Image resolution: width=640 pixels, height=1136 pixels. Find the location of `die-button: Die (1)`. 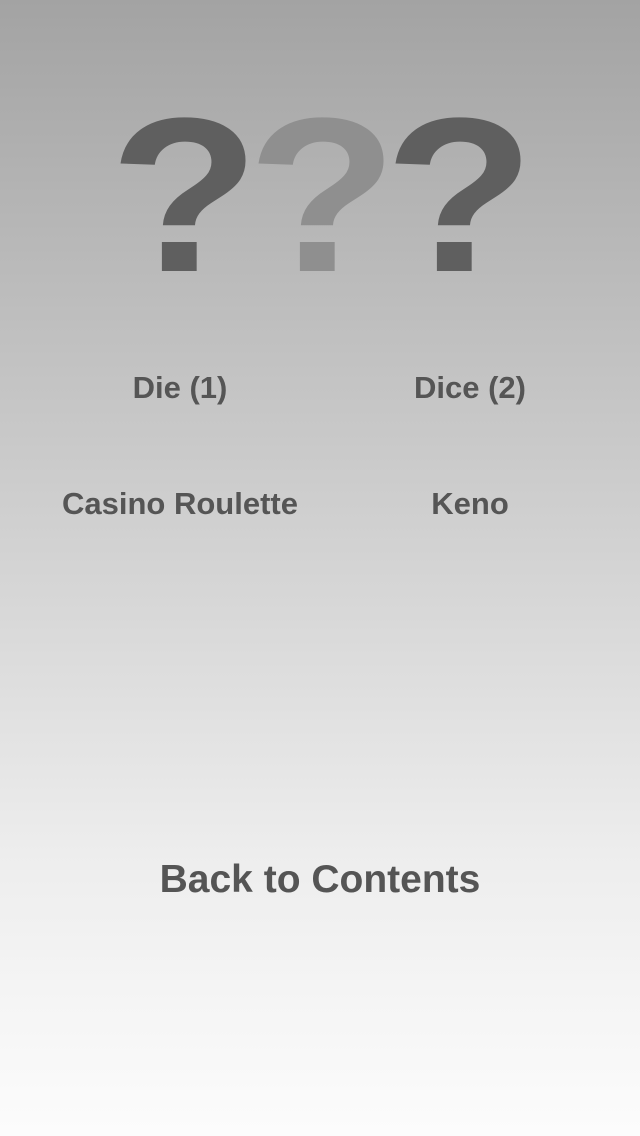

die-button: Die (1) is located at coordinates (180, 388).